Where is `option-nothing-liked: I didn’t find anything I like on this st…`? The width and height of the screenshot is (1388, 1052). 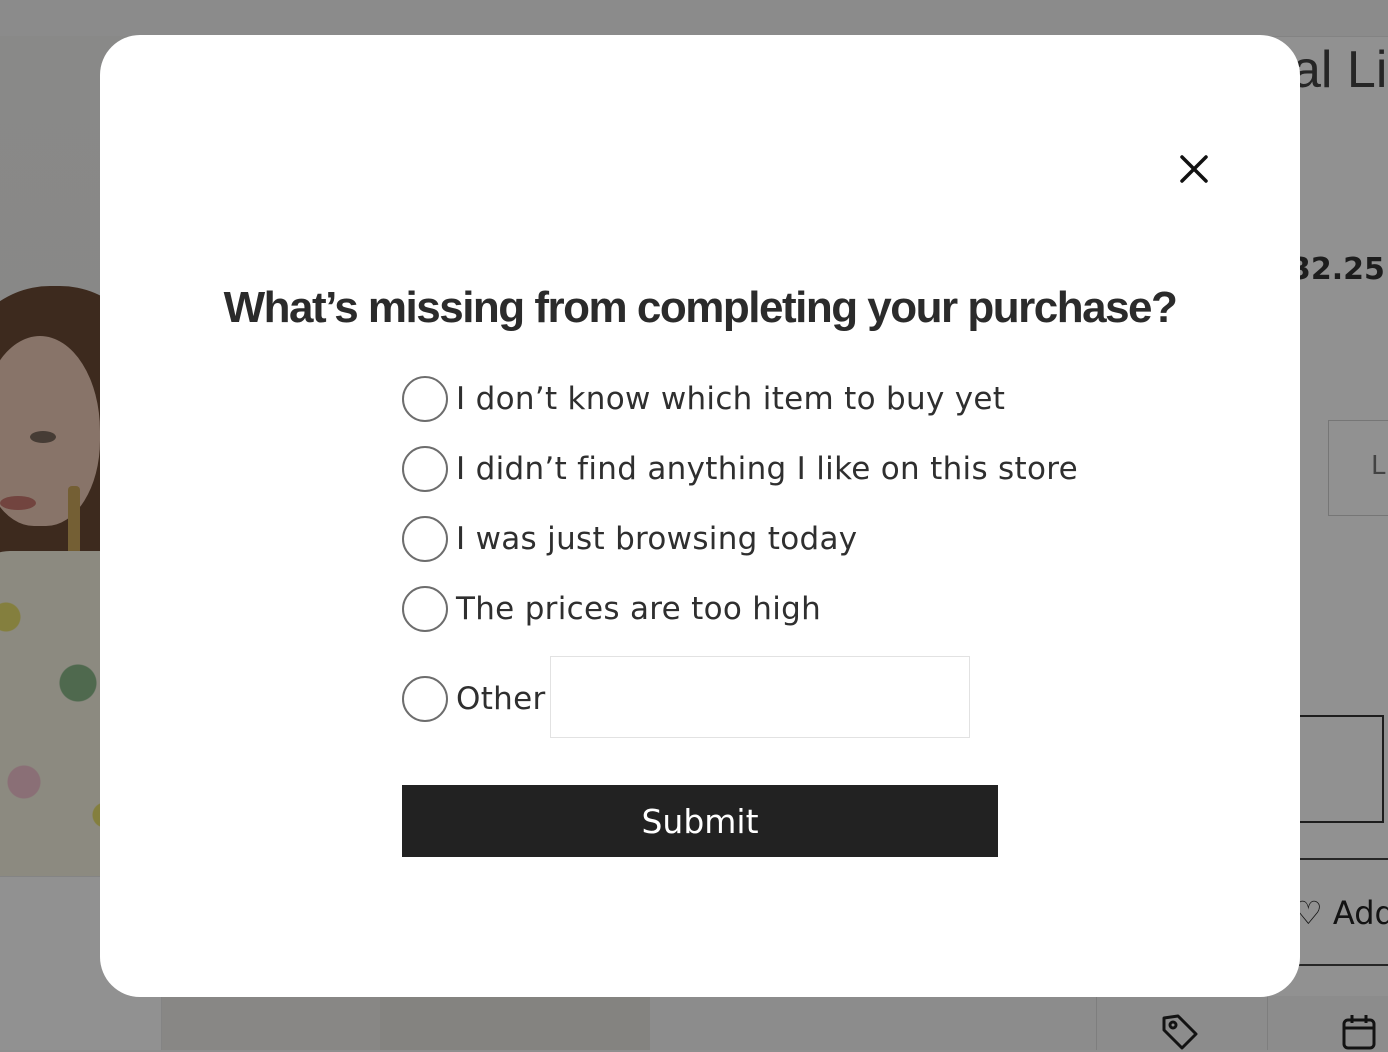 option-nothing-liked: I didn’t find anything I like on this st… is located at coordinates (740, 469).